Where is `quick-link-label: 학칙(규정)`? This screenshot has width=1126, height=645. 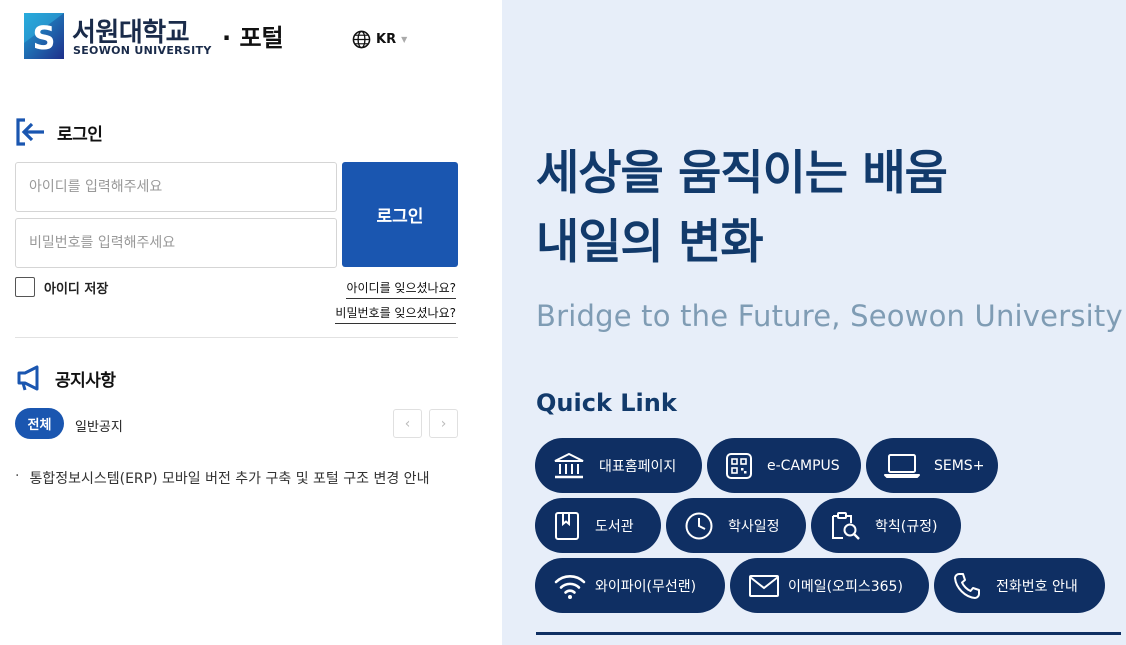 quick-link-label: 학칙(규정) is located at coordinates (906, 526).